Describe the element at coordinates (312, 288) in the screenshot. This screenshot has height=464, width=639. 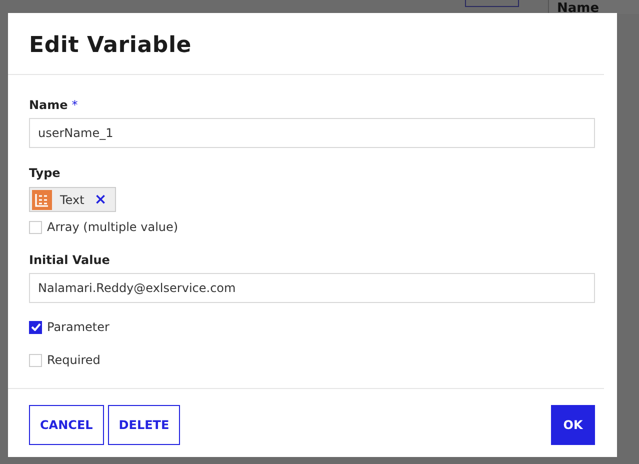
I see `initial-value-field: Nalamari.Reddy@exlservice.com` at that location.